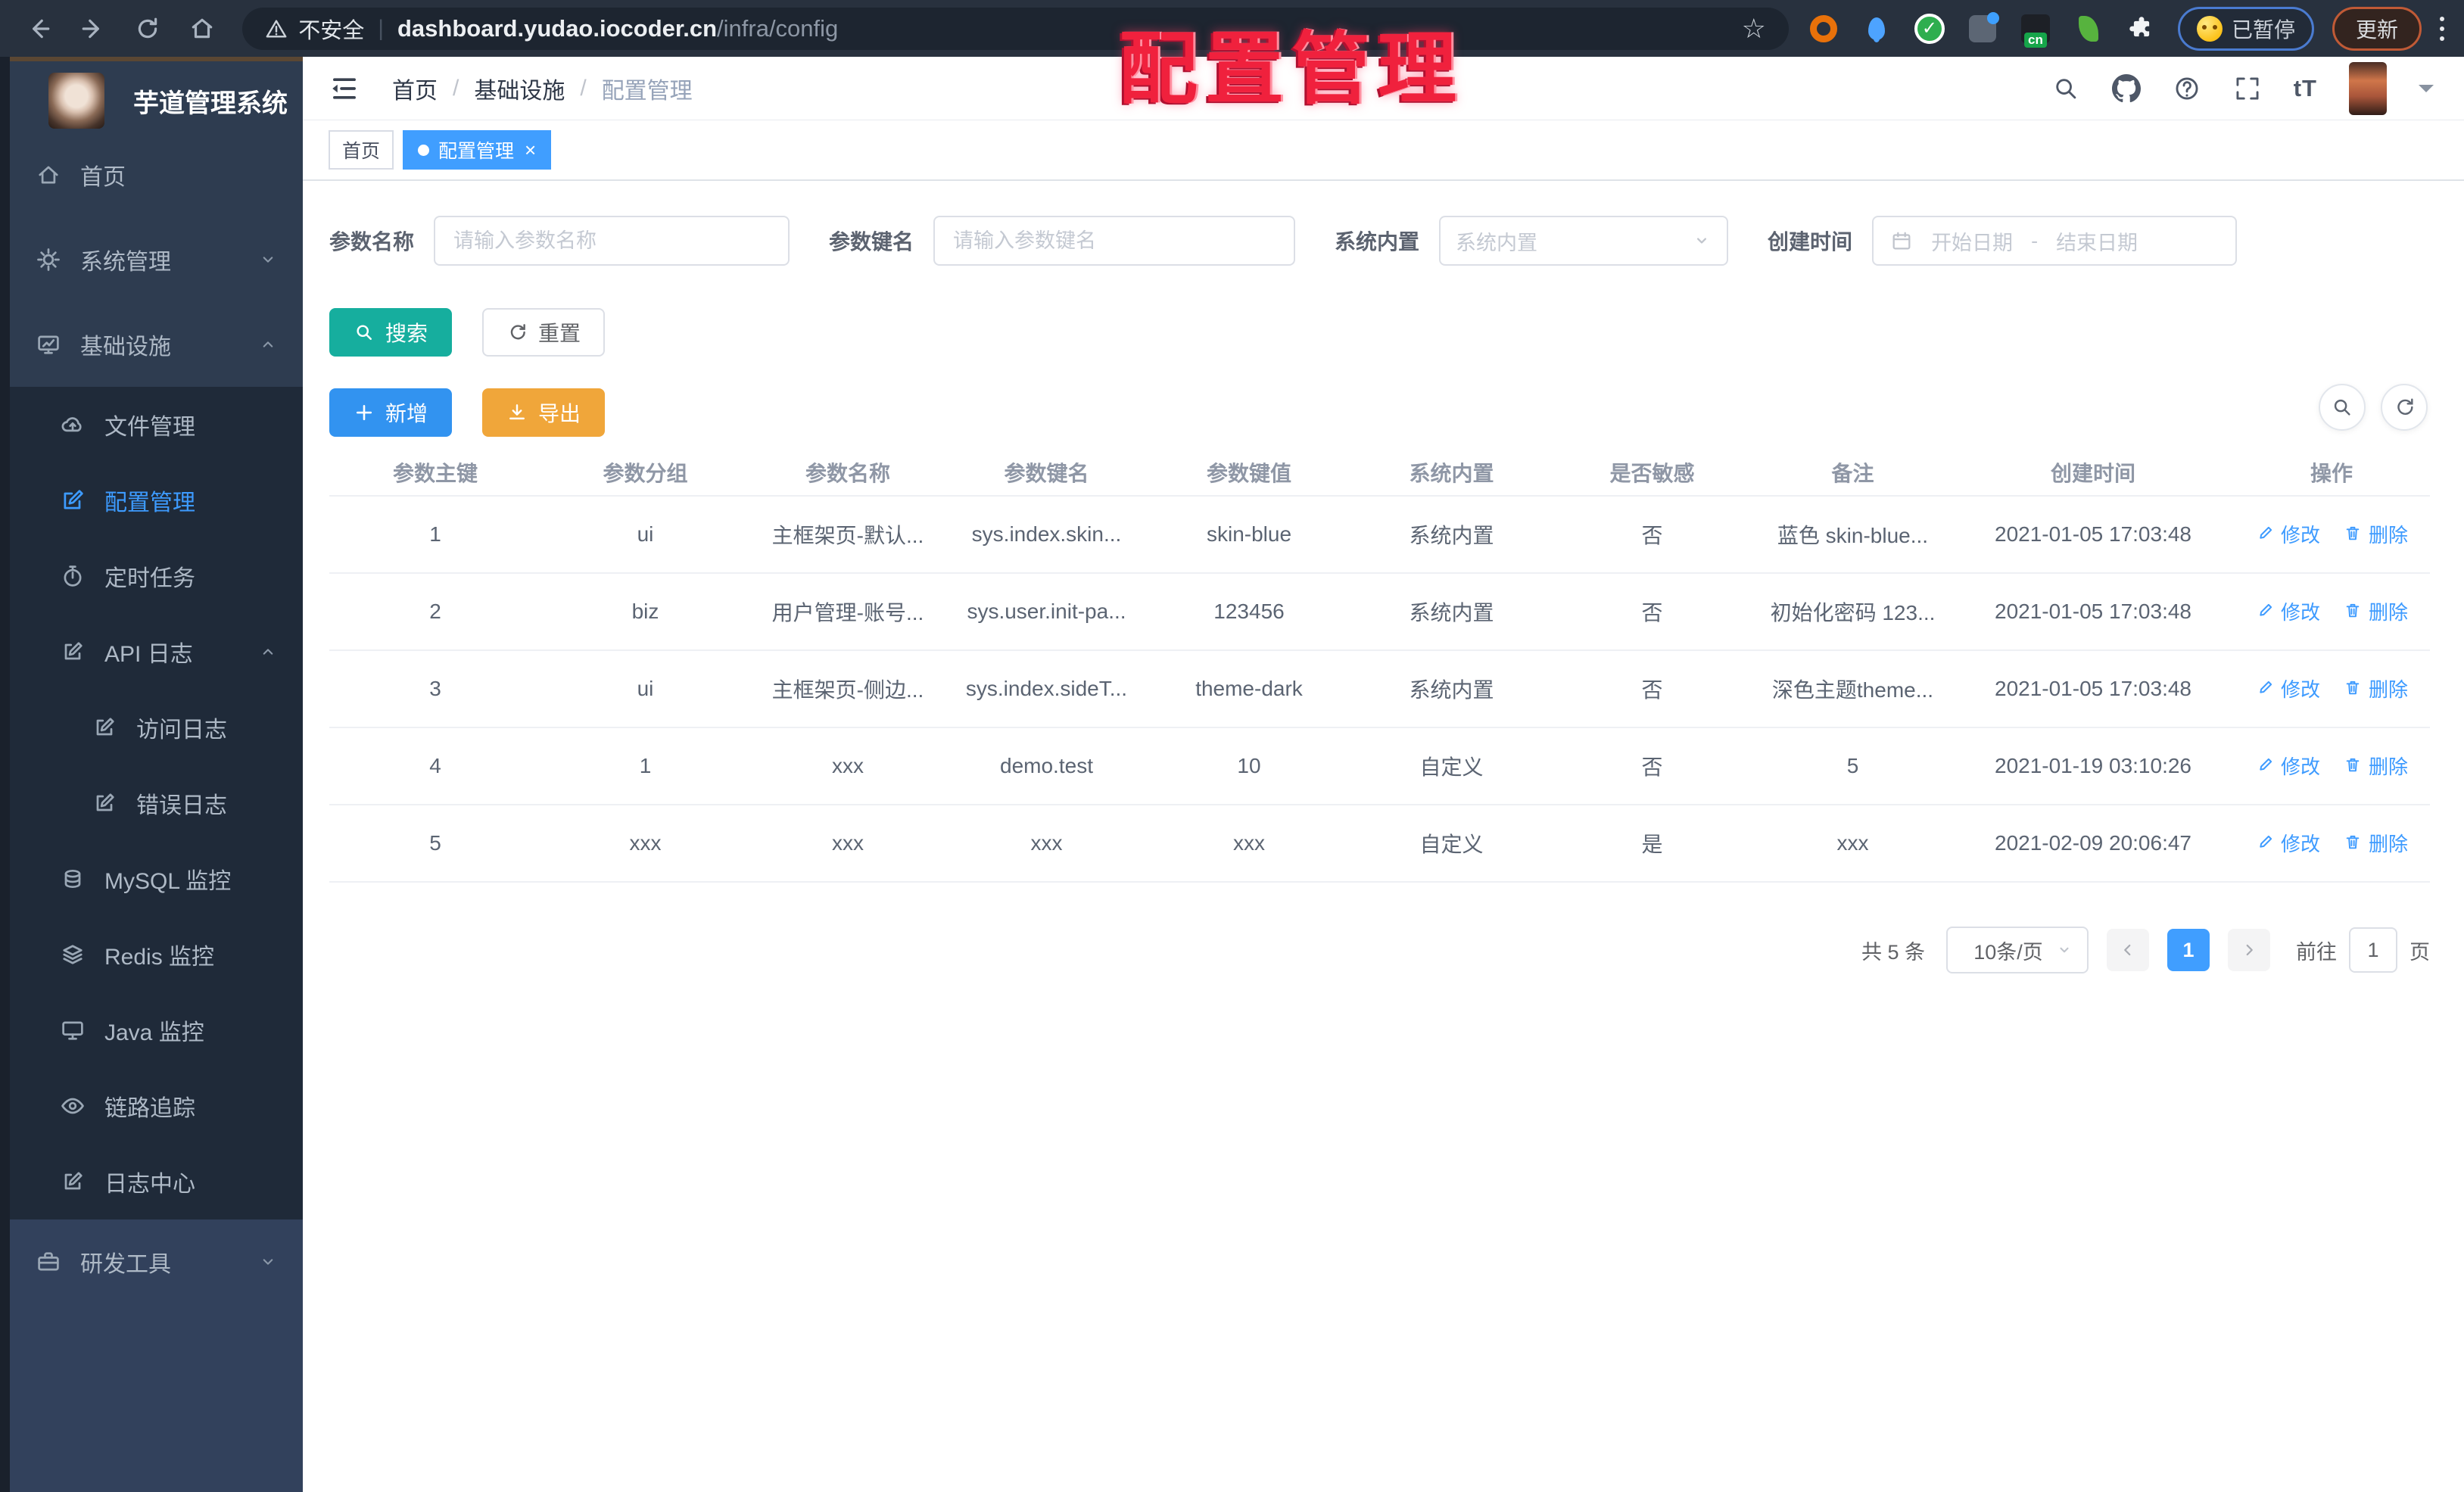  Describe the element at coordinates (1584, 241) in the screenshot. I see `system-builtin-select: 系统内置` at that location.